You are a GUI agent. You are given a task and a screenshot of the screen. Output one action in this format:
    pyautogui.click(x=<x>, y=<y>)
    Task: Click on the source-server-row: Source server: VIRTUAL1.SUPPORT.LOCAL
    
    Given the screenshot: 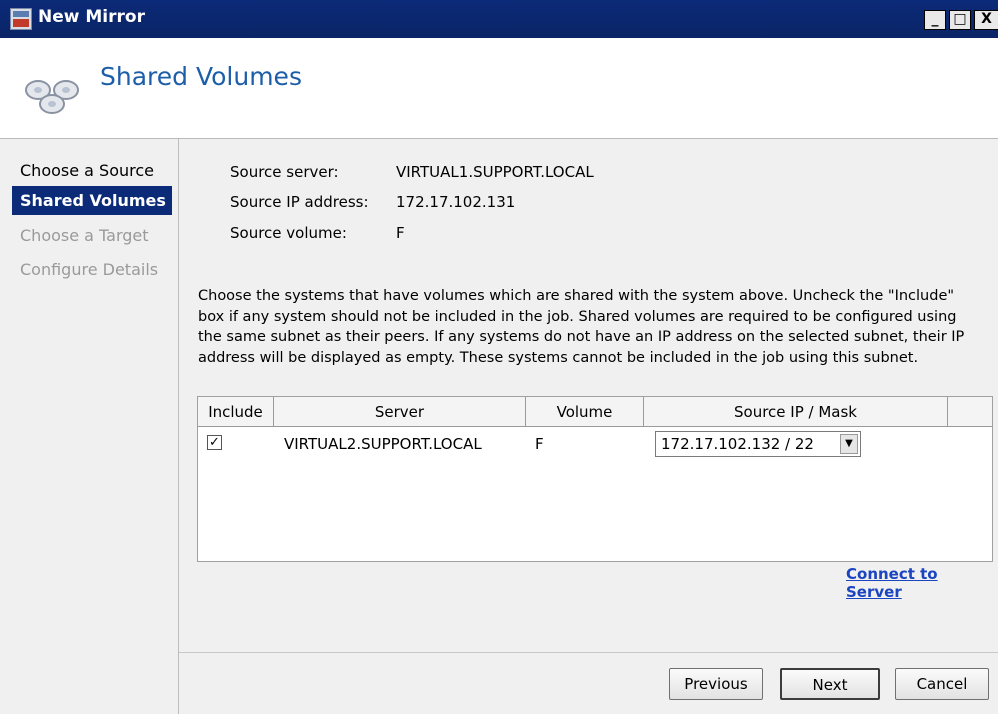 What is the action you would take?
    pyautogui.click(x=412, y=172)
    